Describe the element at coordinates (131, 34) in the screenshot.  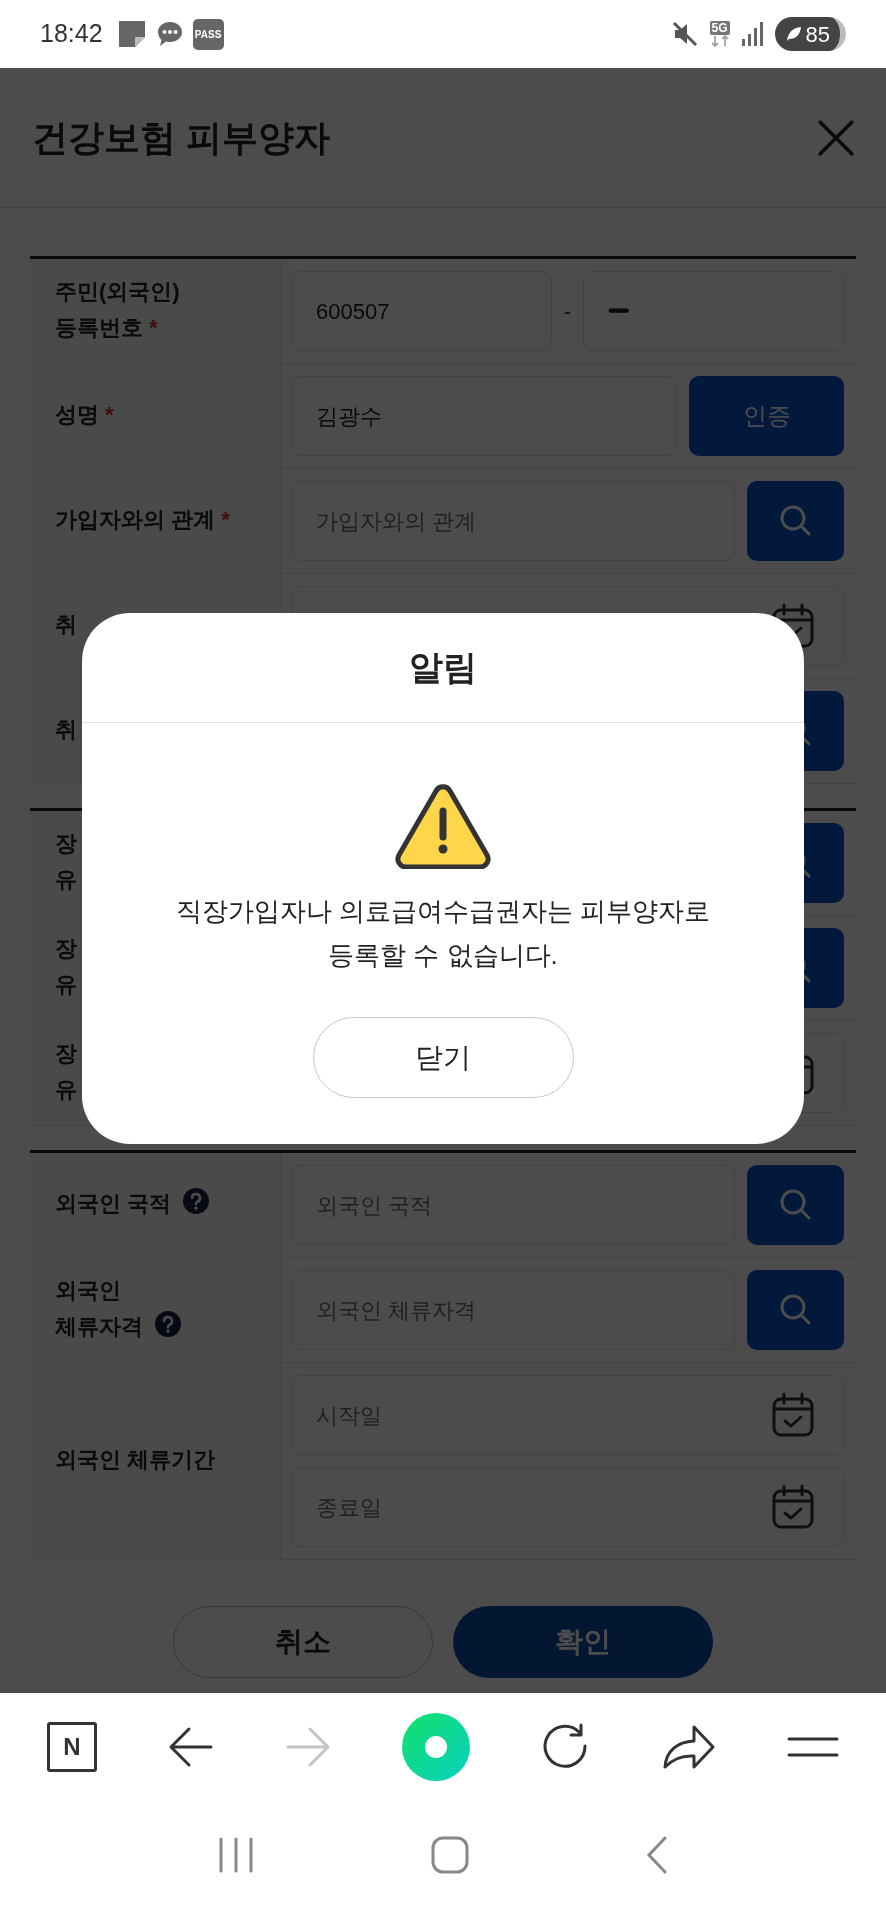
I see `note-icon` at that location.